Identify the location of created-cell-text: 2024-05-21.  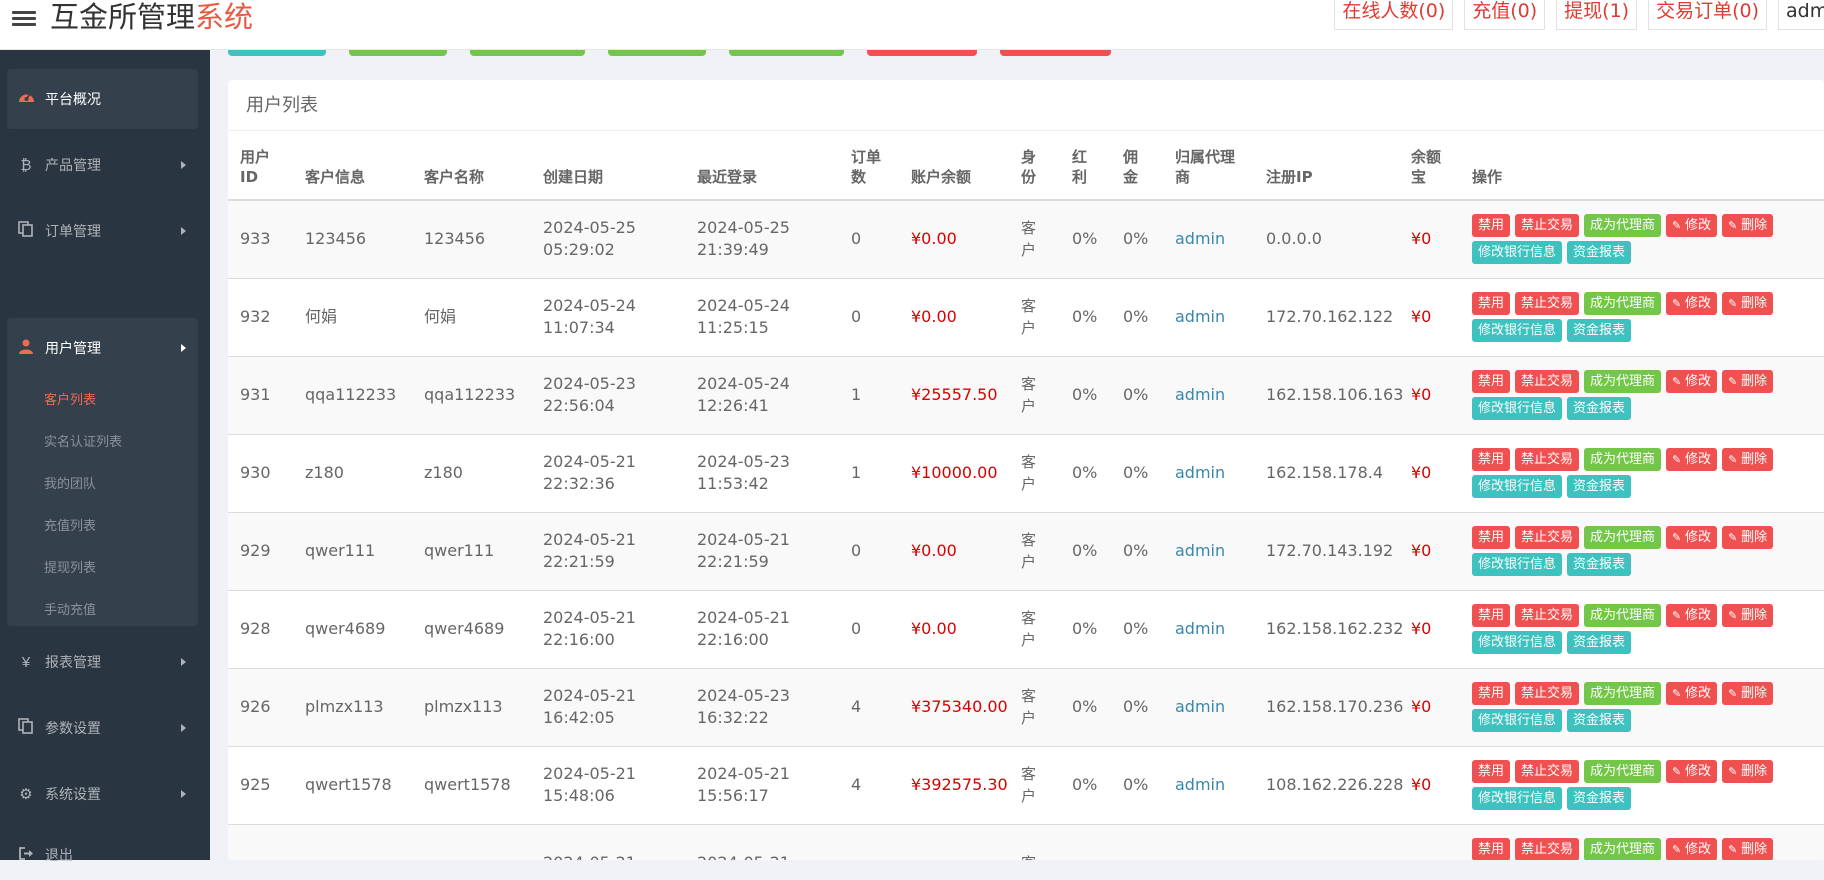
(589, 695).